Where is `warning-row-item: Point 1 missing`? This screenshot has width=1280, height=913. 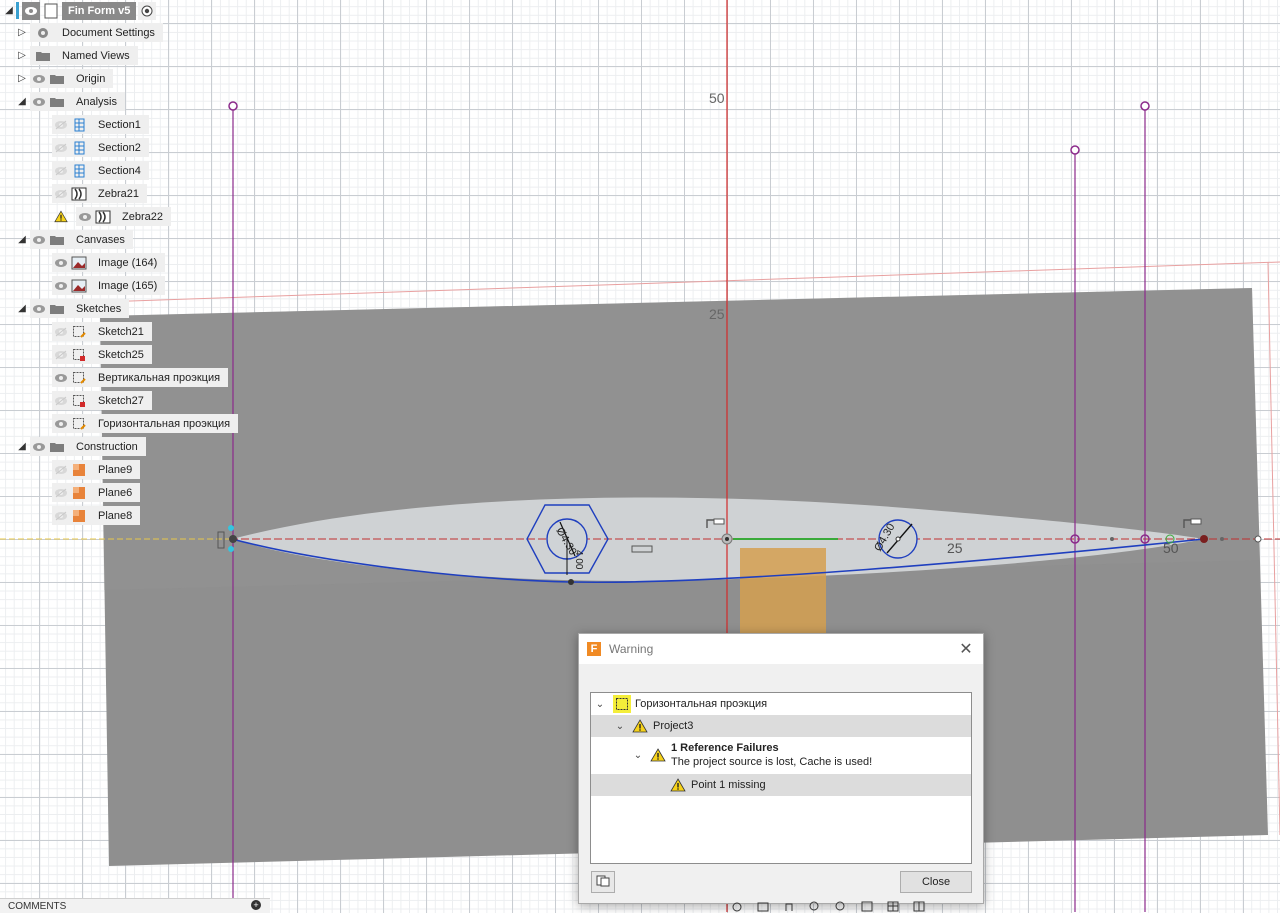 warning-row-item: Point 1 missing is located at coordinates (781, 785).